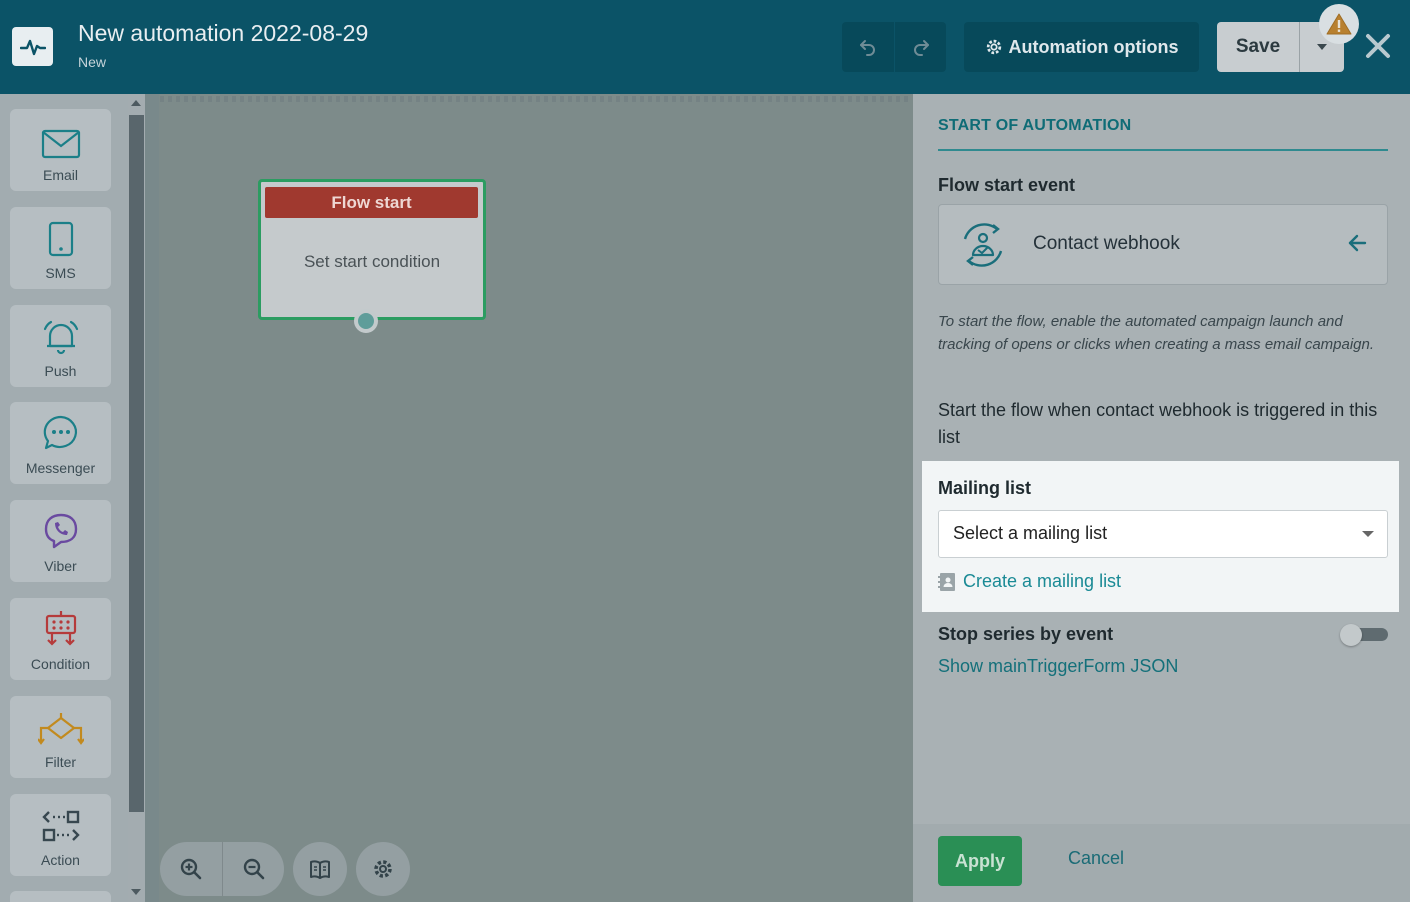 The height and width of the screenshot is (902, 1410). What do you see at coordinates (1364, 635) in the screenshot?
I see `stop-series-toggle` at bounding box center [1364, 635].